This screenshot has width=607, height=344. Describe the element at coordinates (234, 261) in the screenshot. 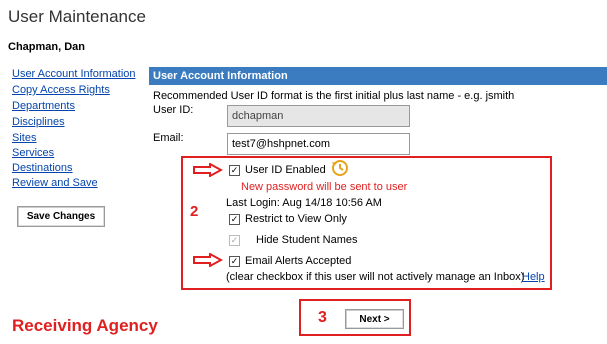

I see `email-alerts-checkbox: ✓` at that location.